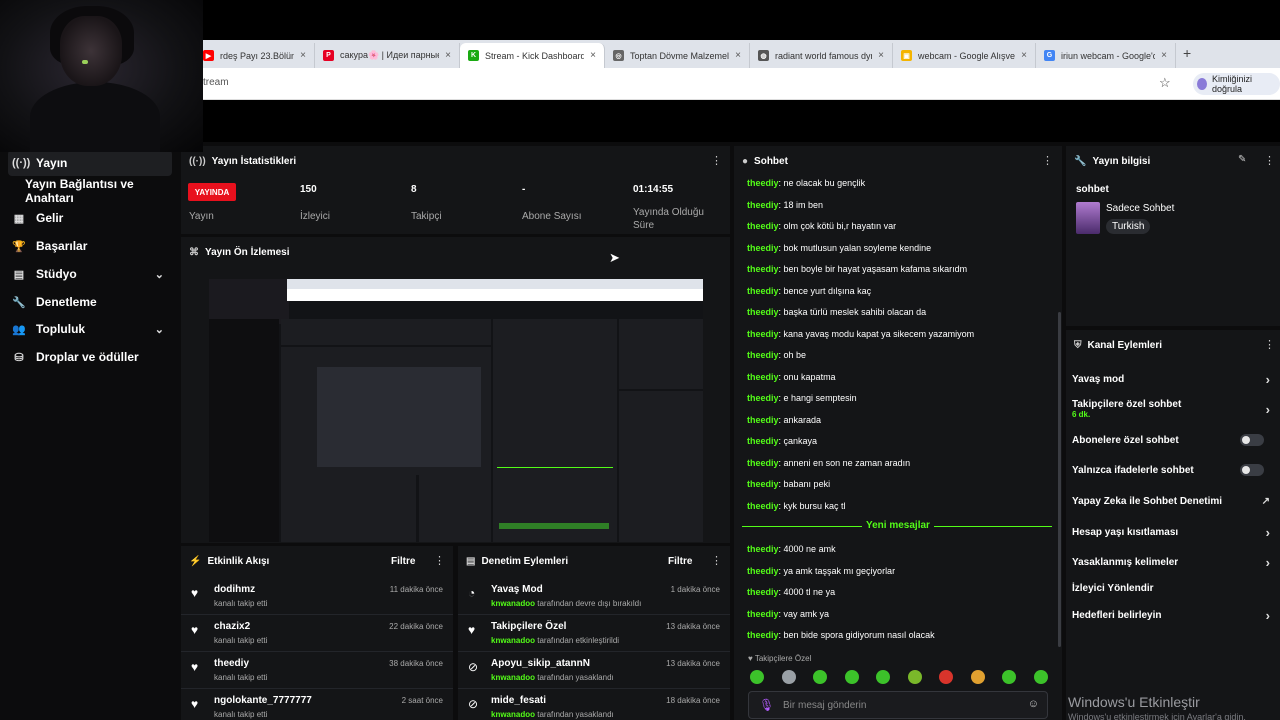 The height and width of the screenshot is (720, 1280). I want to click on browser-tab: K Stream - Kick Dashboard ×, so click(532, 55).